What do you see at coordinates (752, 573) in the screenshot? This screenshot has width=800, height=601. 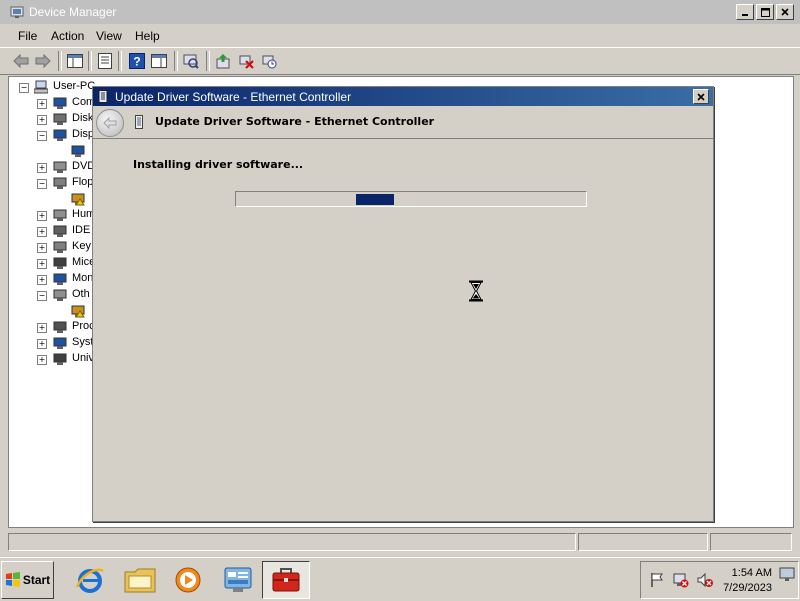 I see `clock-time: 1:54 AM` at bounding box center [752, 573].